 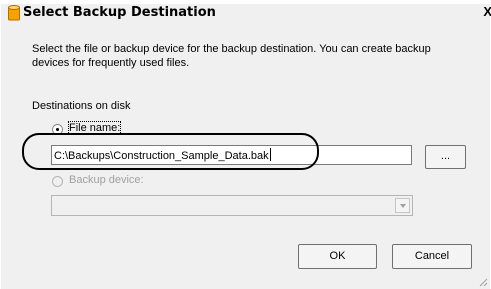 I want to click on annotation-circle, so click(x=170, y=151).